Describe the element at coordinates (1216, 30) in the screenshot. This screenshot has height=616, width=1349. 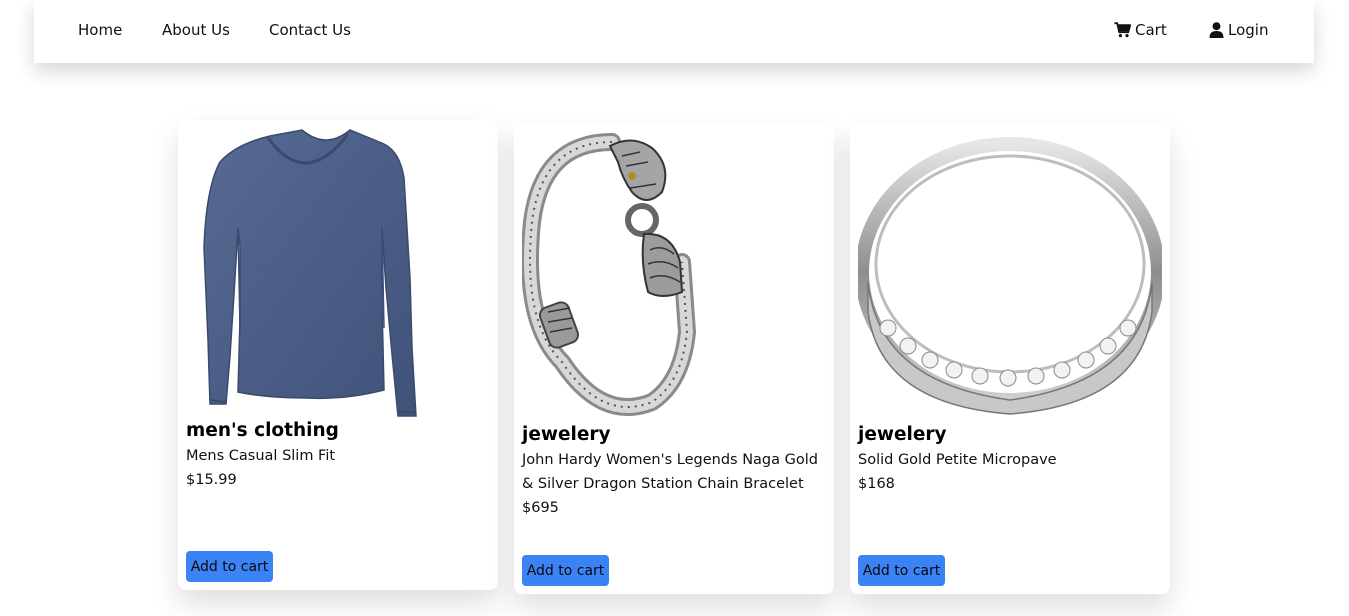
I see `user-icon` at that location.